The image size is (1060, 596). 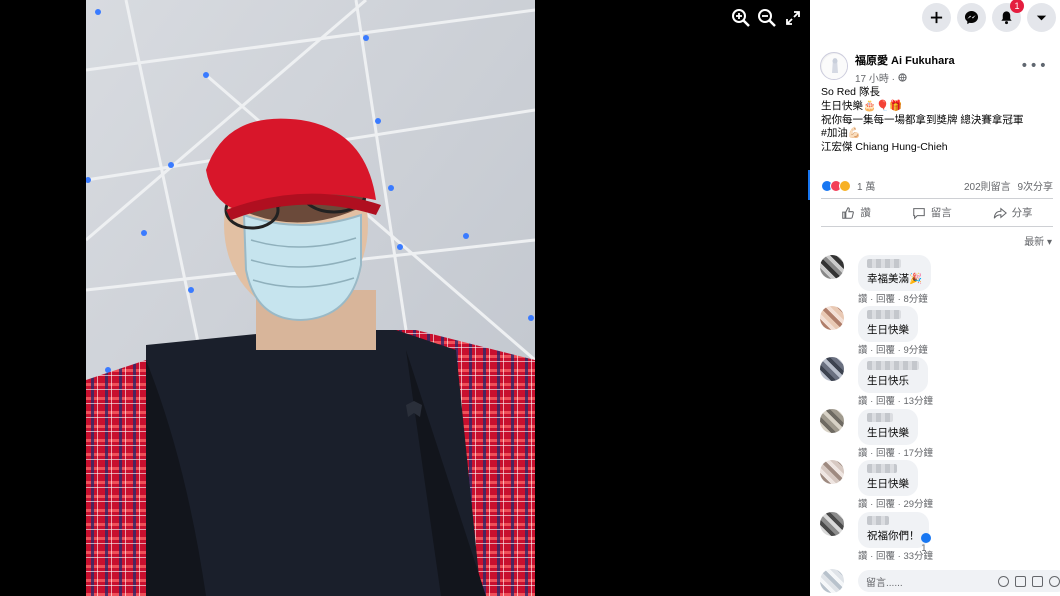 What do you see at coordinates (915, 299) in the screenshot?
I see `comment-time: 8分鐘` at bounding box center [915, 299].